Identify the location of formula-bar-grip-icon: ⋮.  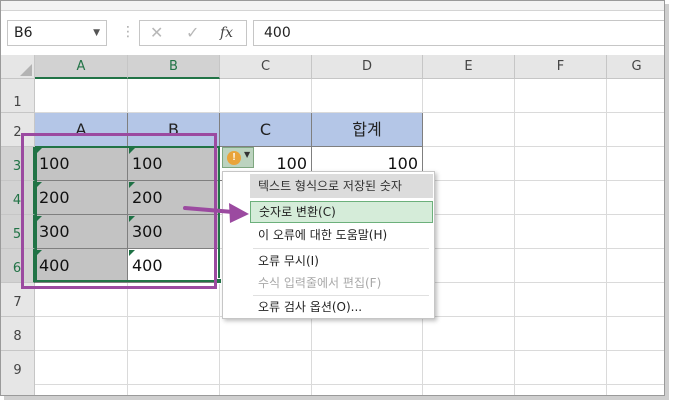
(128, 32).